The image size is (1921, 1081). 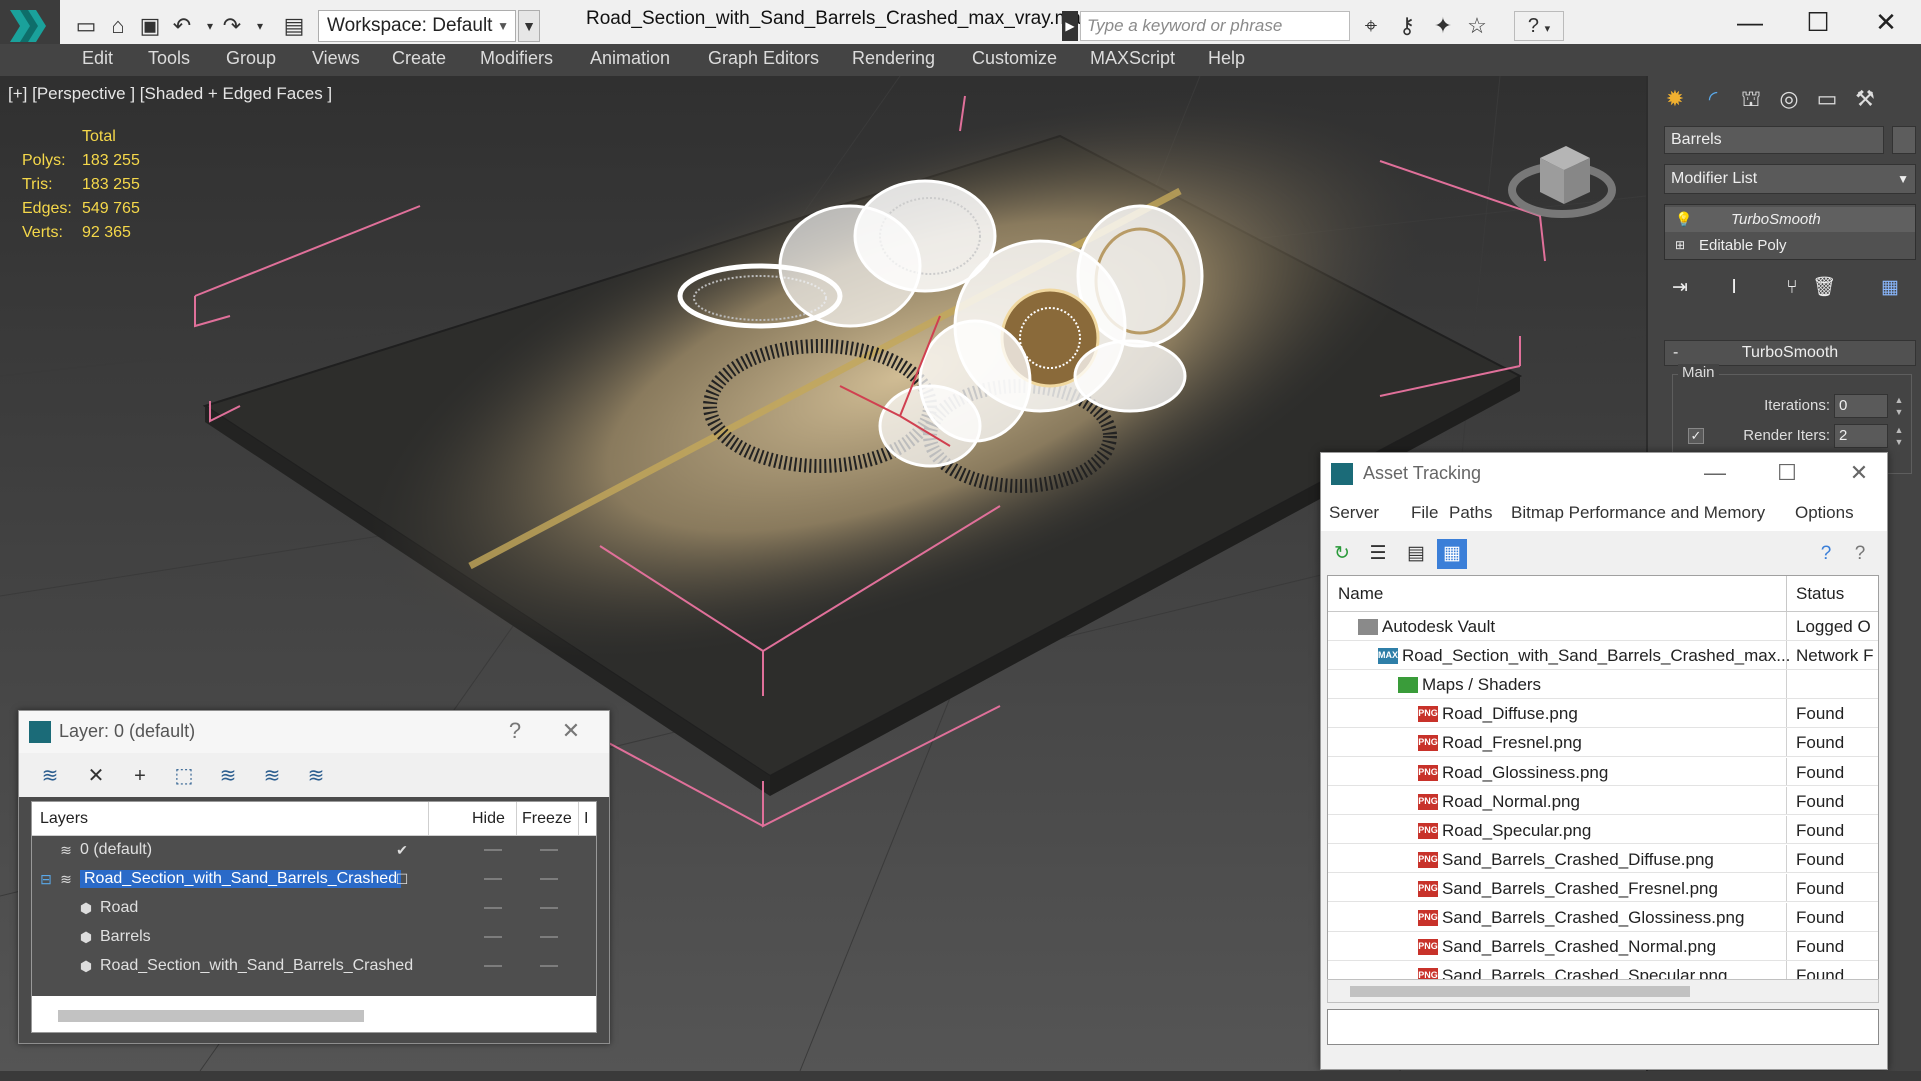 What do you see at coordinates (1890, 288) in the screenshot?
I see `configure-modifier-sets-icon: ▦` at bounding box center [1890, 288].